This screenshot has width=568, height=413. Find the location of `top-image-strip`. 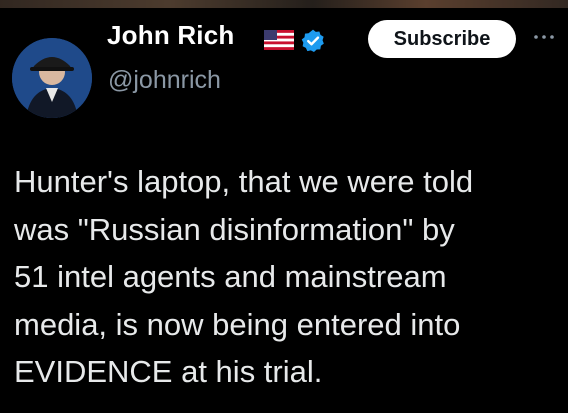

top-image-strip is located at coordinates (284, 4).